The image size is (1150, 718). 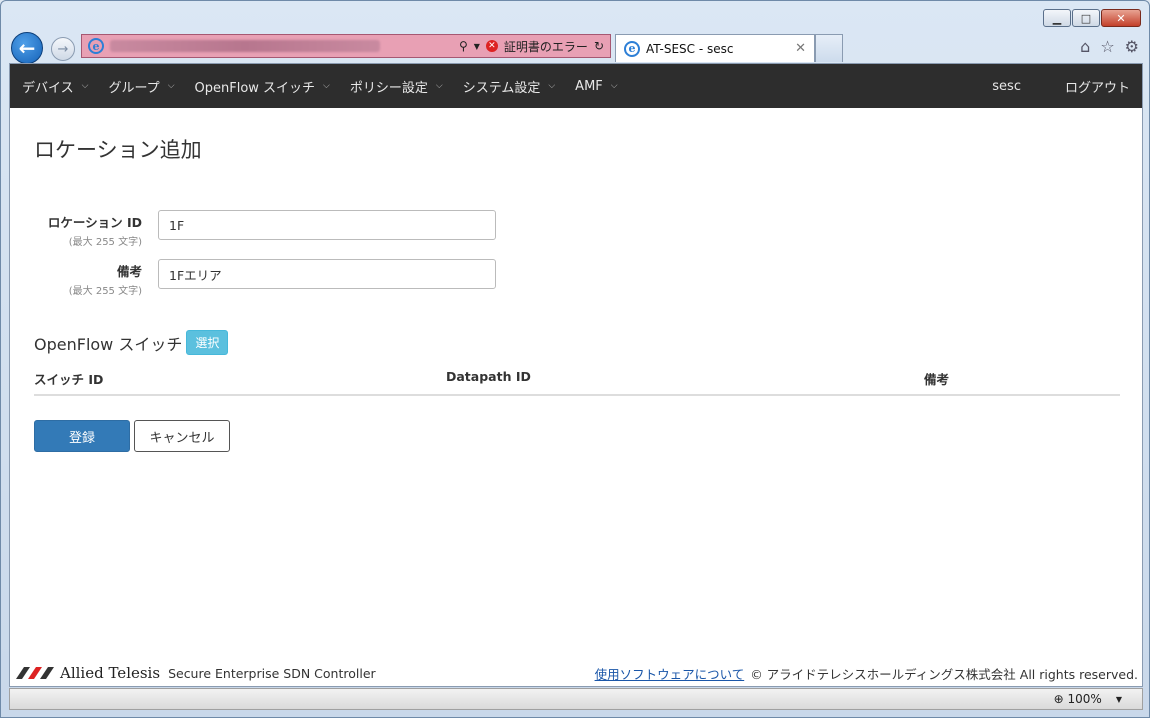 What do you see at coordinates (477, 46) in the screenshot?
I see `dropdown-icon: ▼` at bounding box center [477, 46].